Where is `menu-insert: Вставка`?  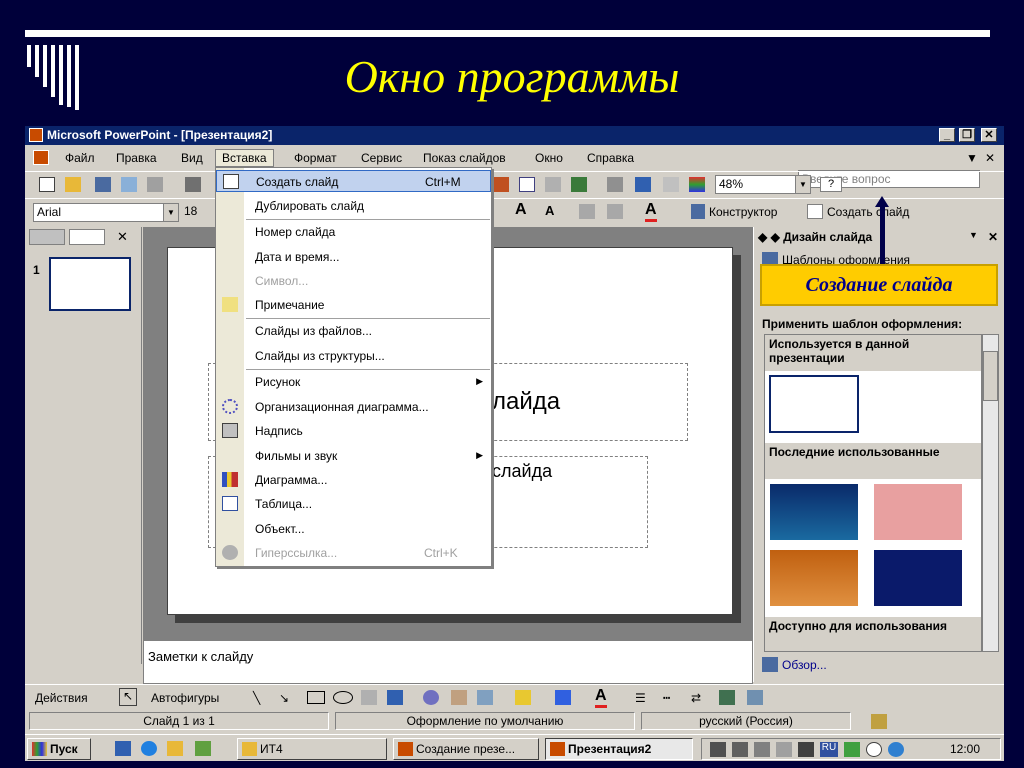 menu-insert: Вставка is located at coordinates (244, 158).